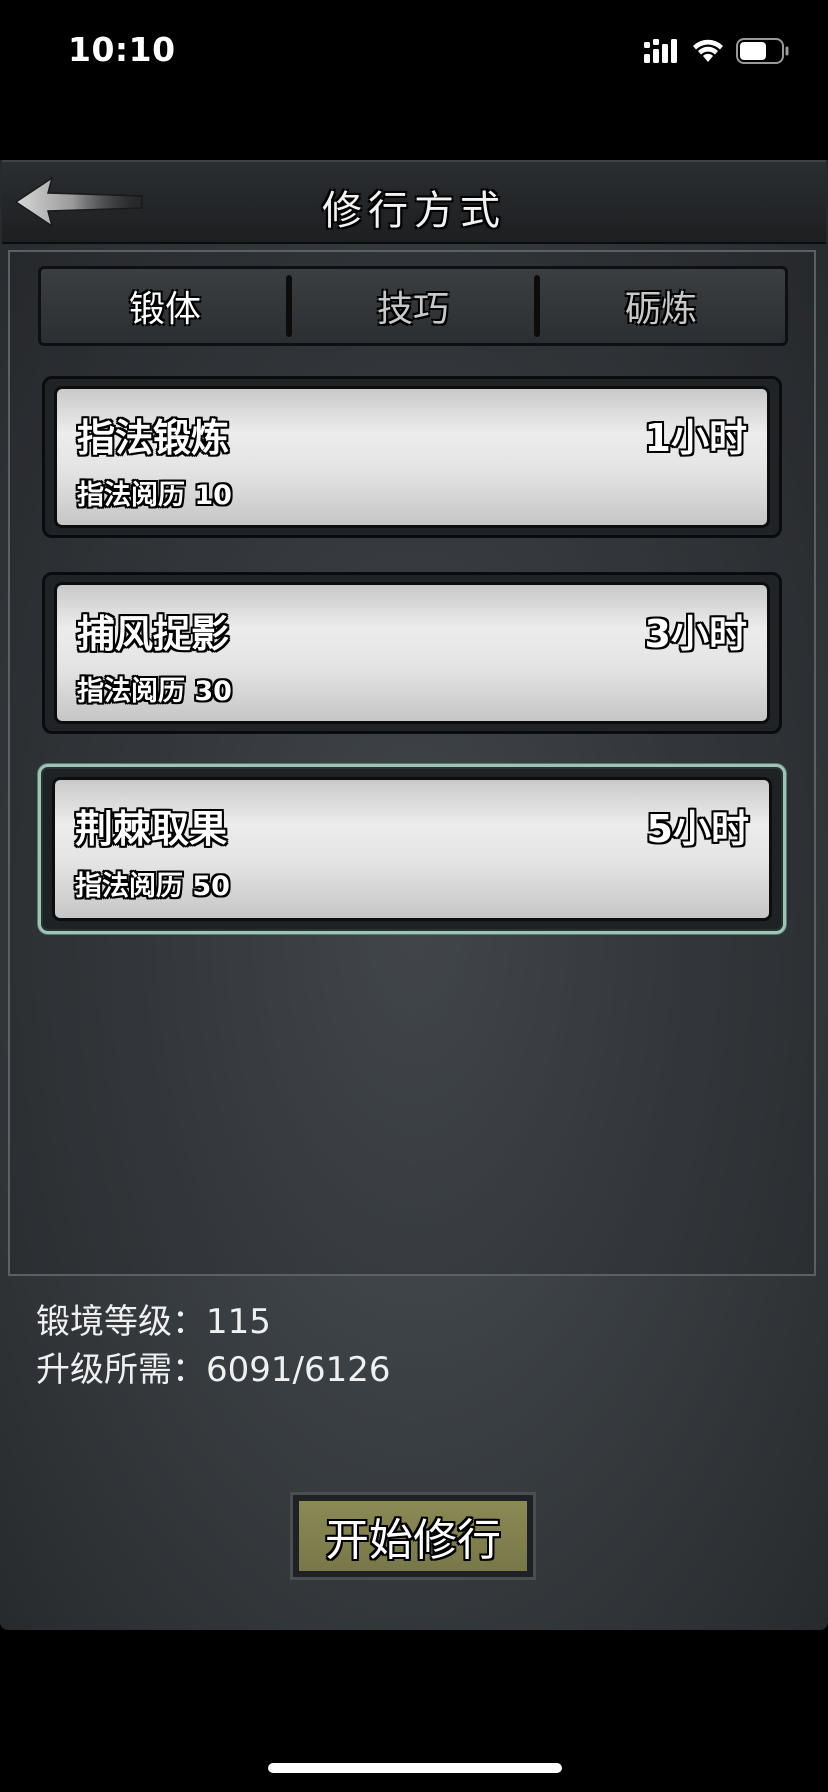 The height and width of the screenshot is (1792, 828). Describe the element at coordinates (414, 55) in the screenshot. I see `status-bar: 10:10` at that location.